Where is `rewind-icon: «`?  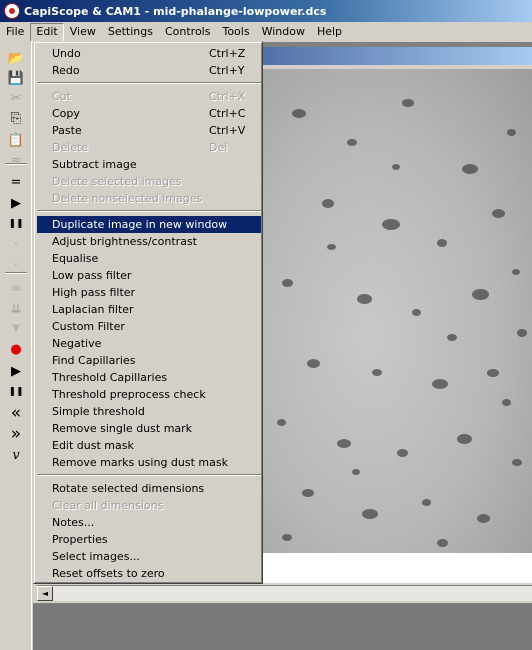 rewind-icon: « is located at coordinates (16, 413).